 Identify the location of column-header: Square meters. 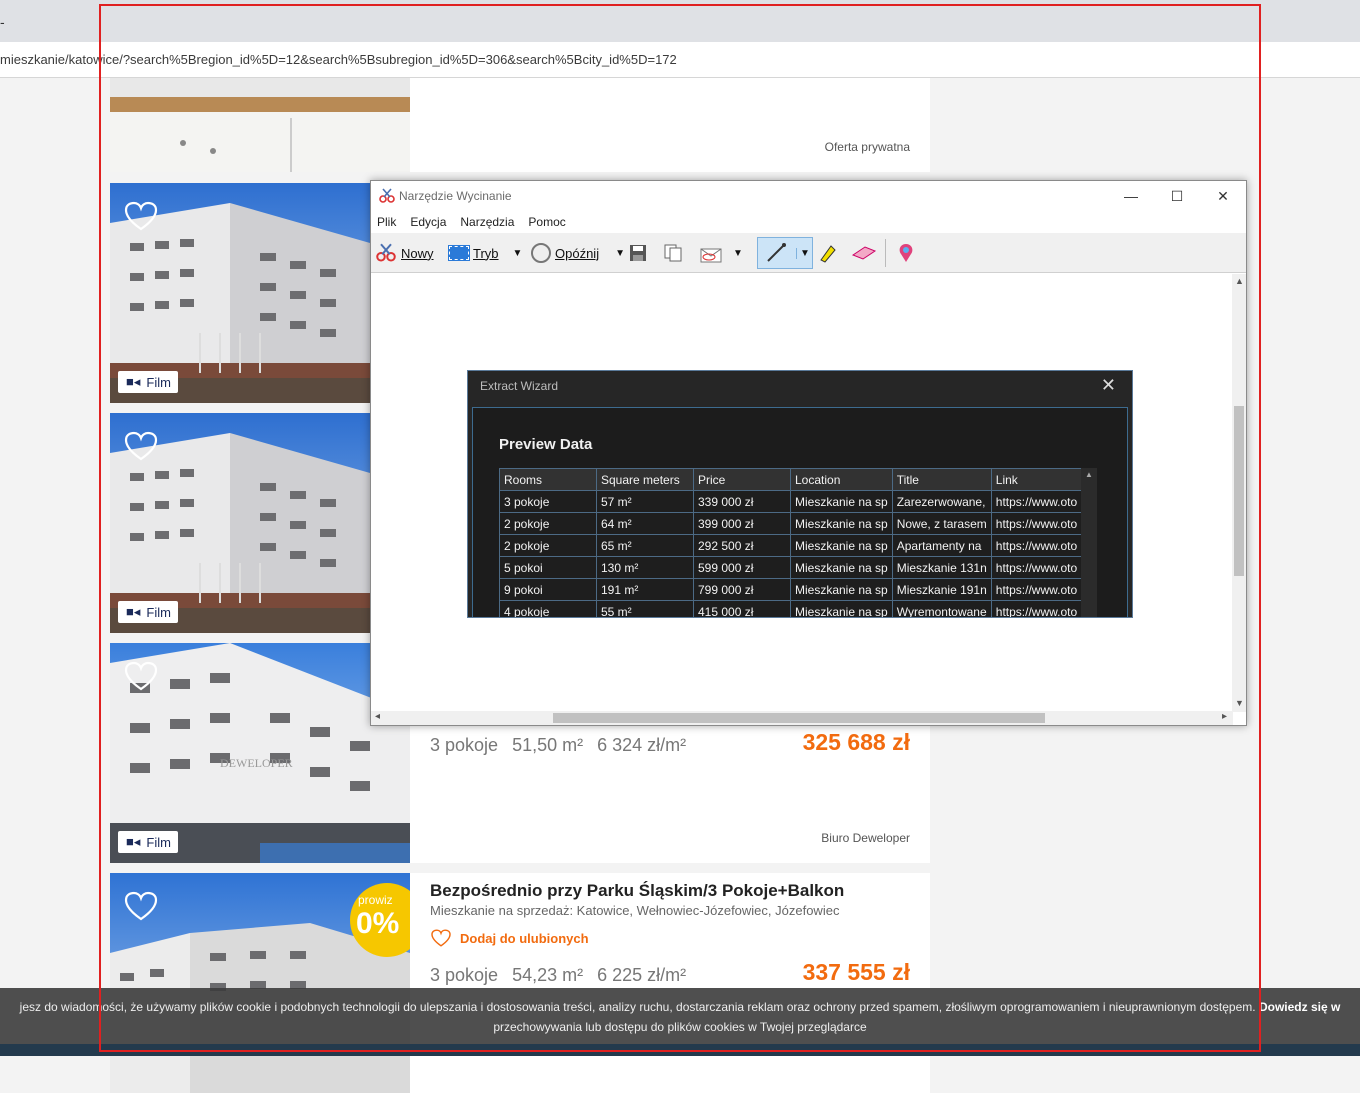
(645, 479).